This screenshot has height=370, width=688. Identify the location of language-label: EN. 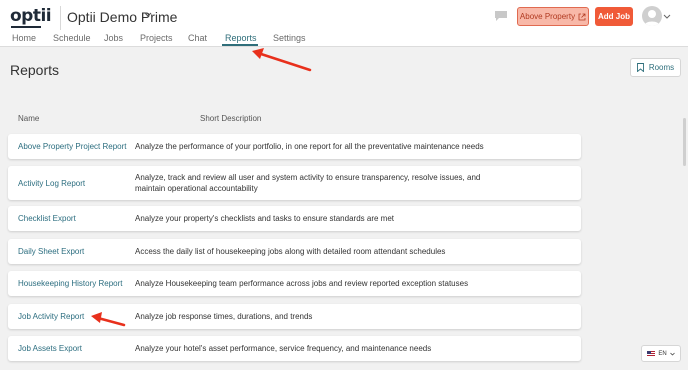
(662, 353).